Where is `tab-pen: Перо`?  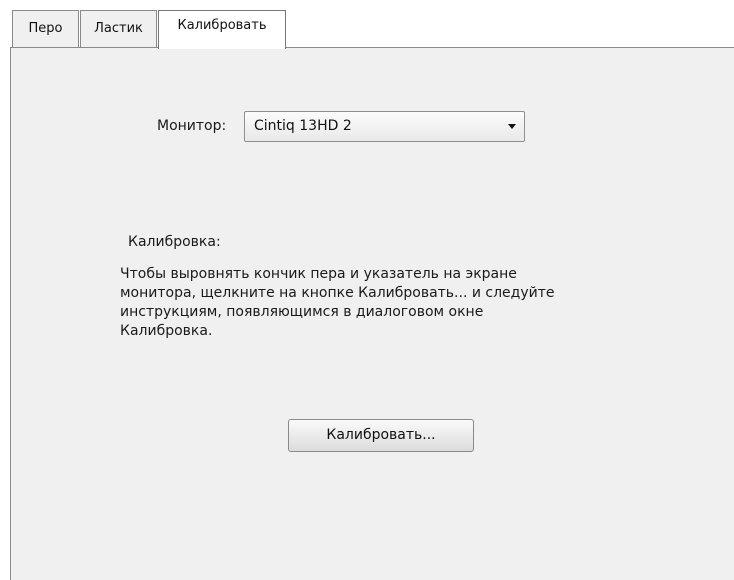
tab-pen: Перо is located at coordinates (45, 28).